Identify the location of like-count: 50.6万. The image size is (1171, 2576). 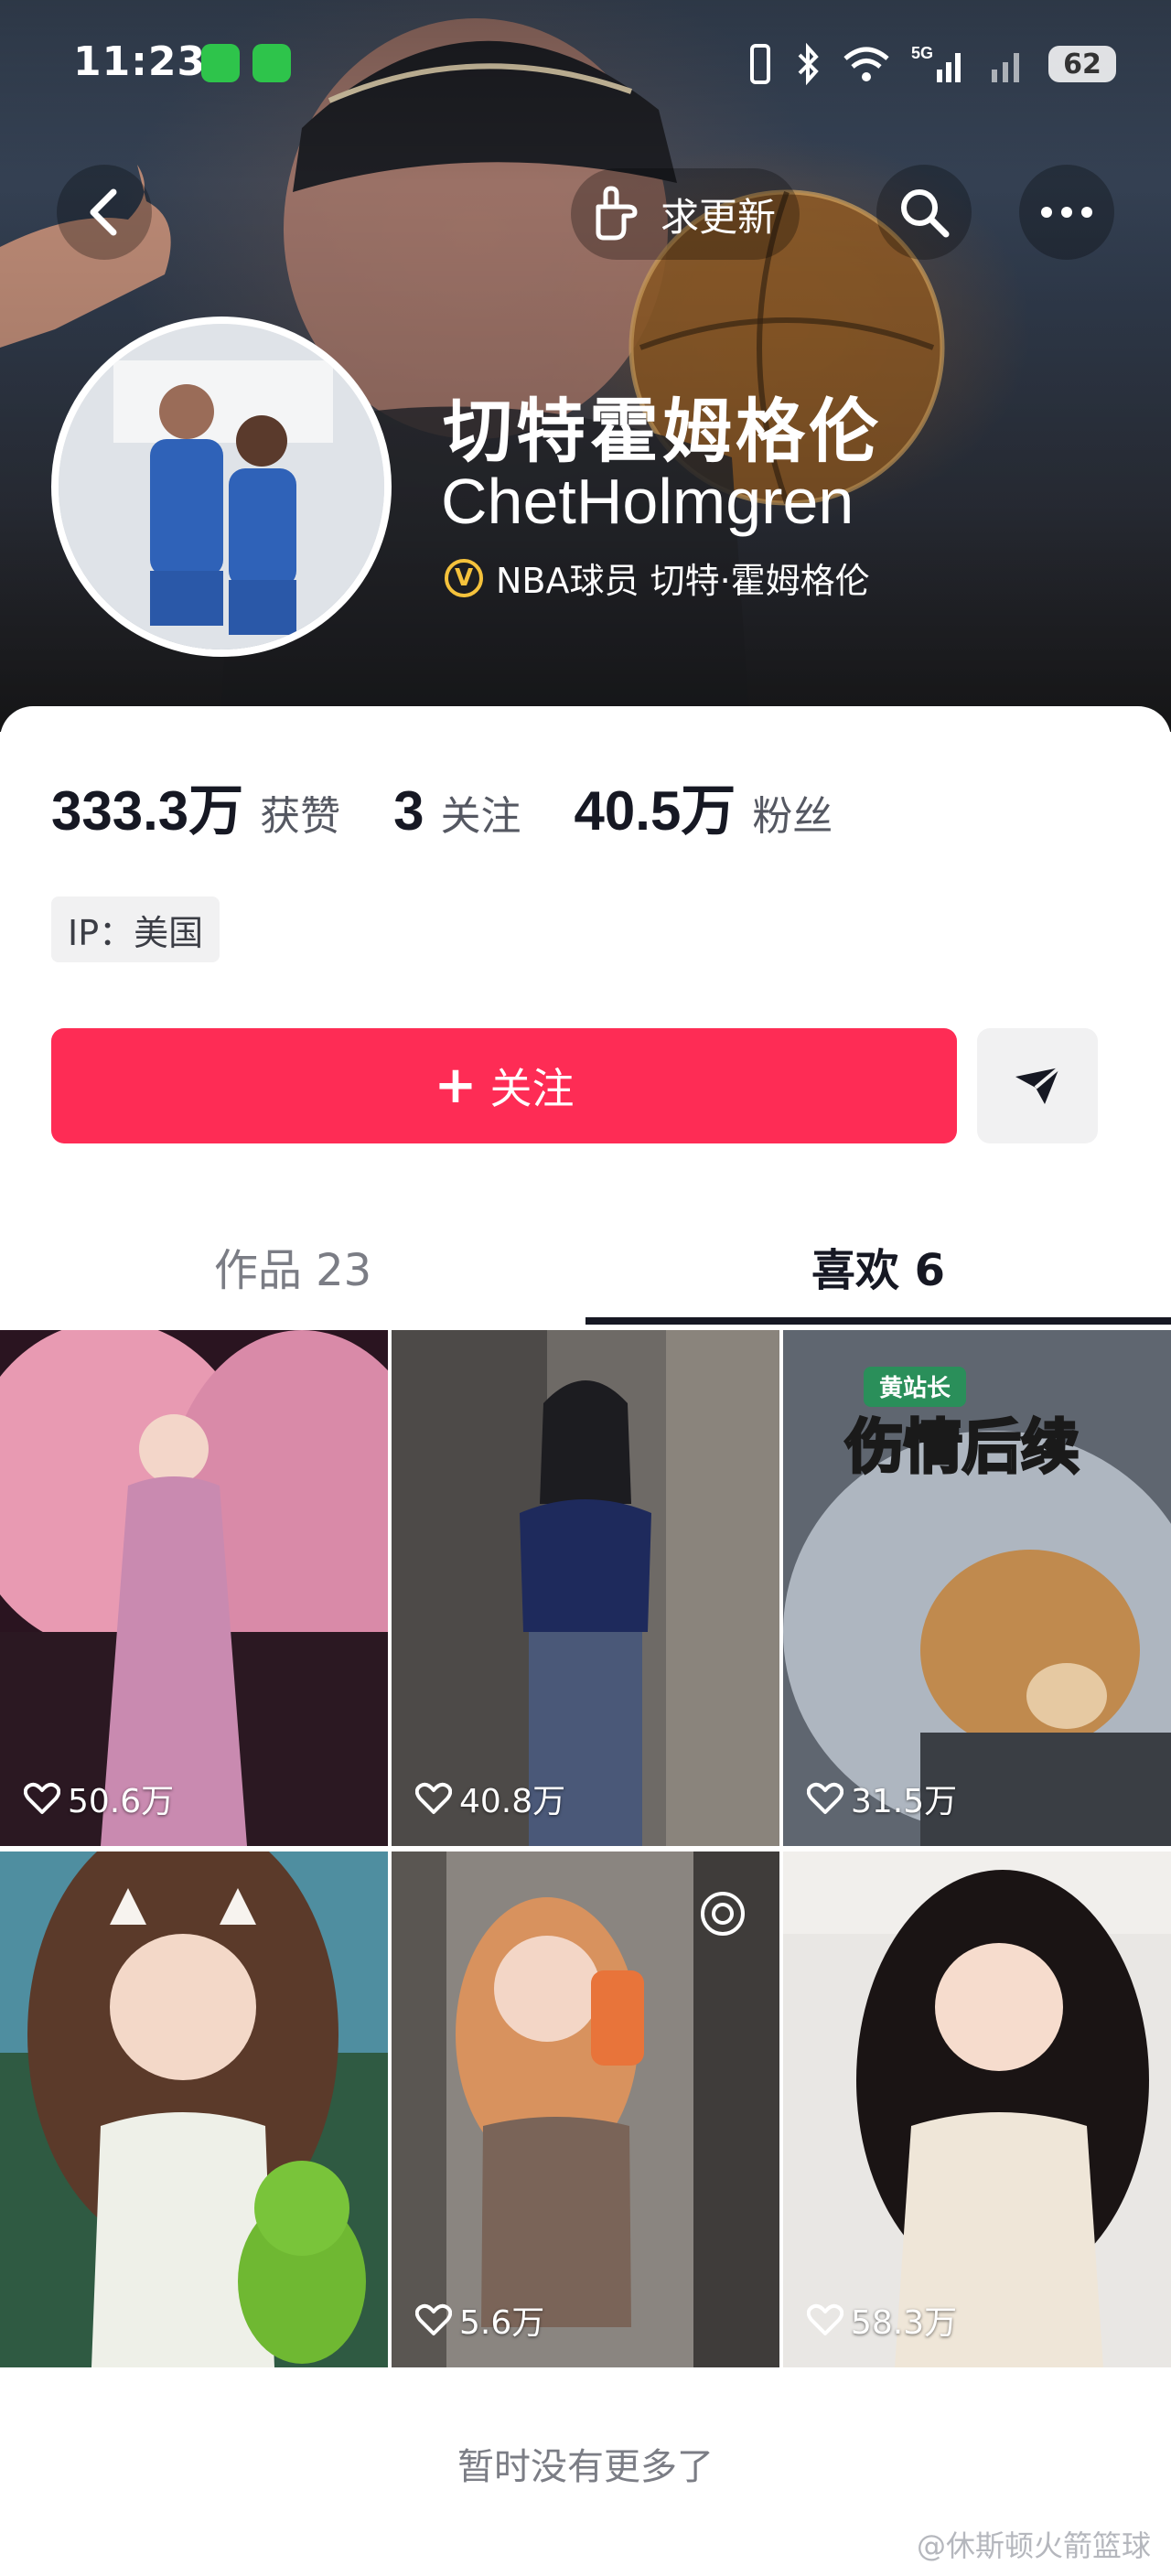
(99, 1798).